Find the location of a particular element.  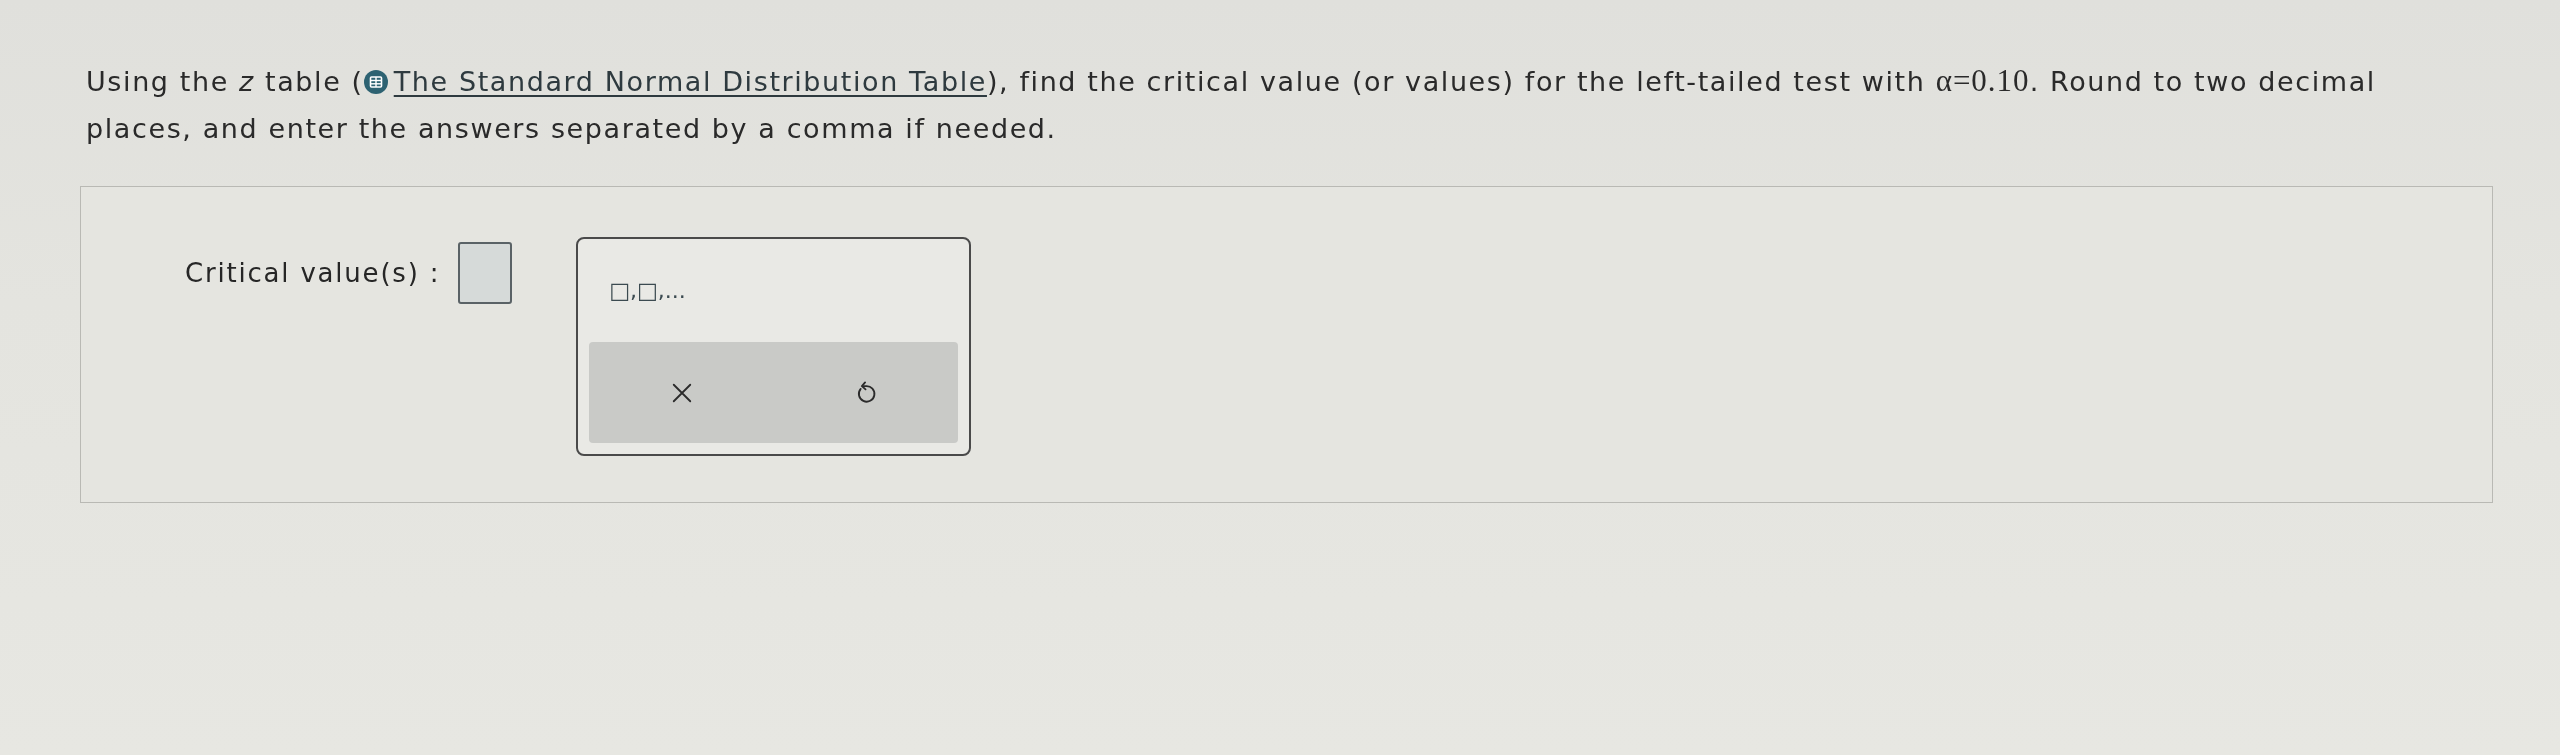

table-icon is located at coordinates (375, 82).